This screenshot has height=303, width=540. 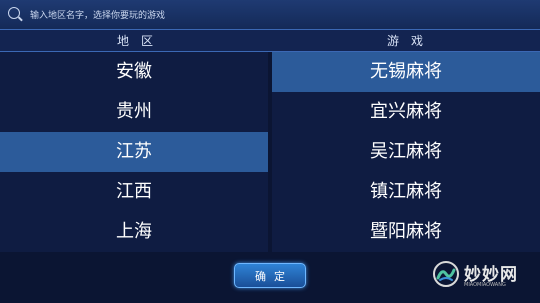 I want to click on region-item-jiangxi: 江西, so click(x=134, y=192).